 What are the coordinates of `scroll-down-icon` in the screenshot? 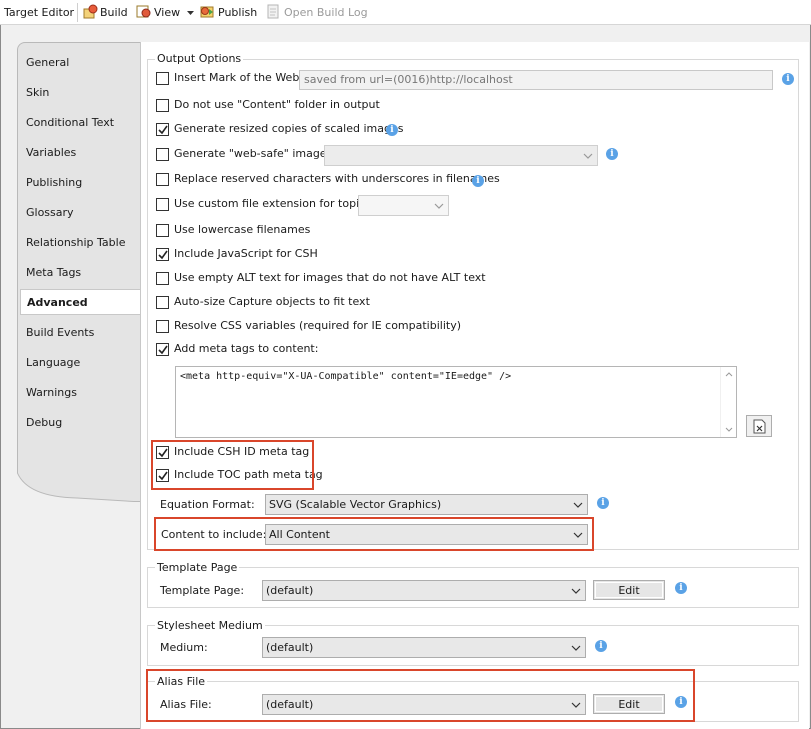 It's located at (729, 429).